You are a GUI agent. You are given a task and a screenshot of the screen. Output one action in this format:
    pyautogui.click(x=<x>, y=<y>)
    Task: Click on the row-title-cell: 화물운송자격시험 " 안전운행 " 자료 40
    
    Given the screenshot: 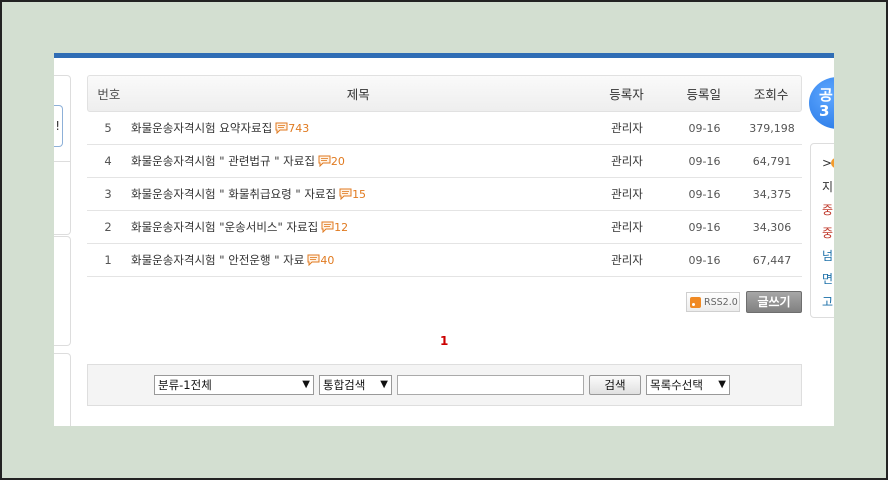 What is the action you would take?
    pyautogui.click(x=358, y=260)
    